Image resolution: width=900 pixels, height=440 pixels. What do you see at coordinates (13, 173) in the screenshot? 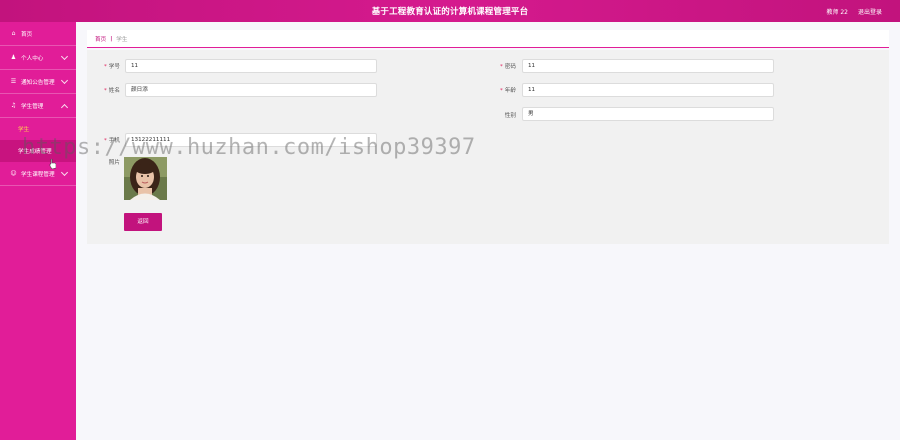
I see `user-group-icon: ☺` at bounding box center [13, 173].